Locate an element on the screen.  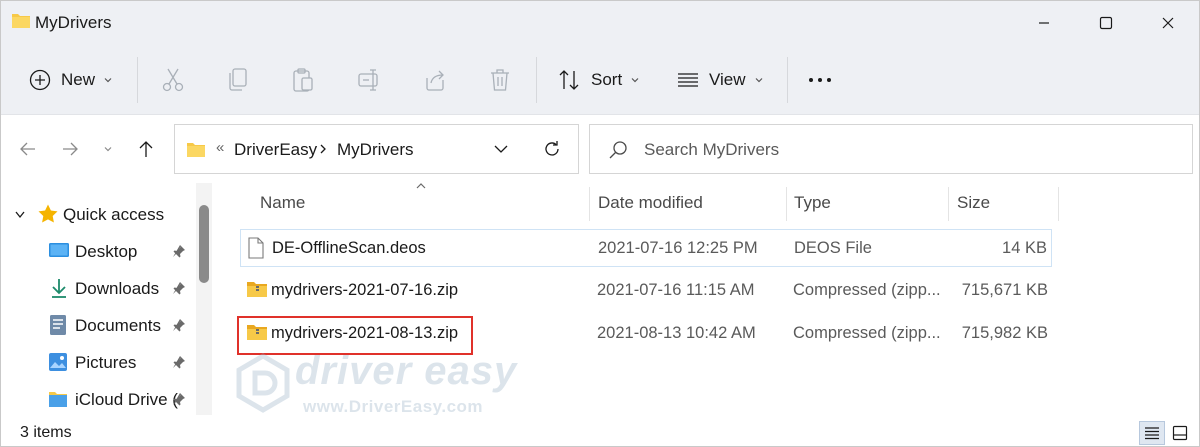
copy-icon is located at coordinates (238, 79).